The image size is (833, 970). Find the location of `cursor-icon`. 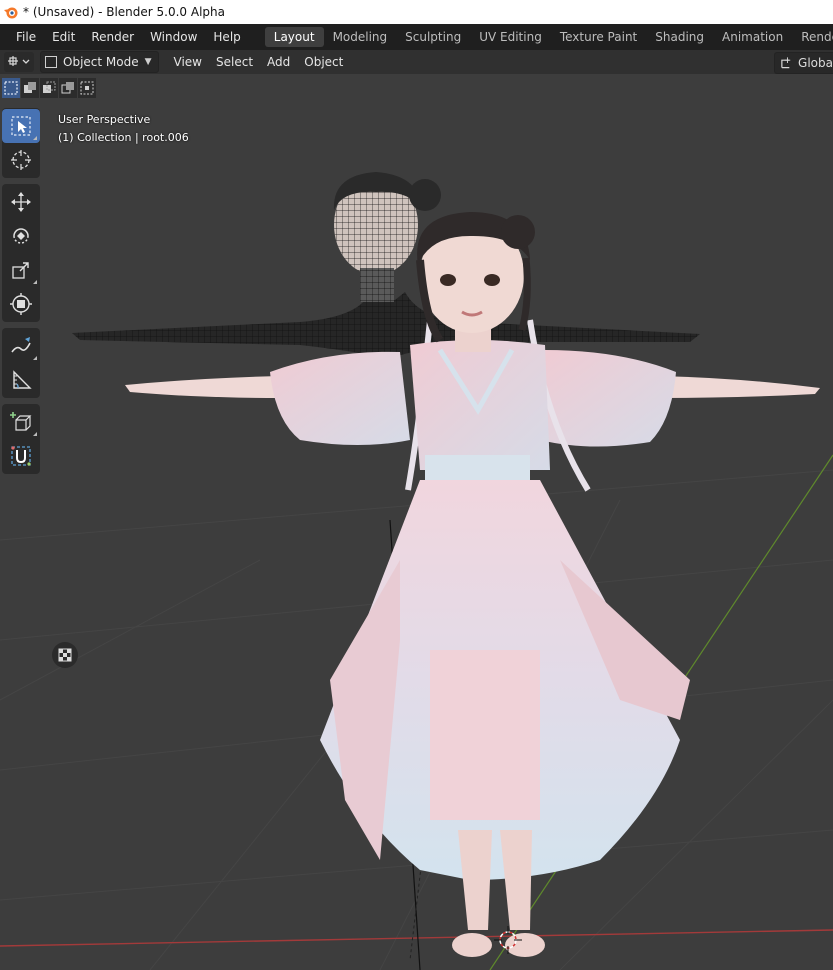

cursor-icon is located at coordinates (21, 160).